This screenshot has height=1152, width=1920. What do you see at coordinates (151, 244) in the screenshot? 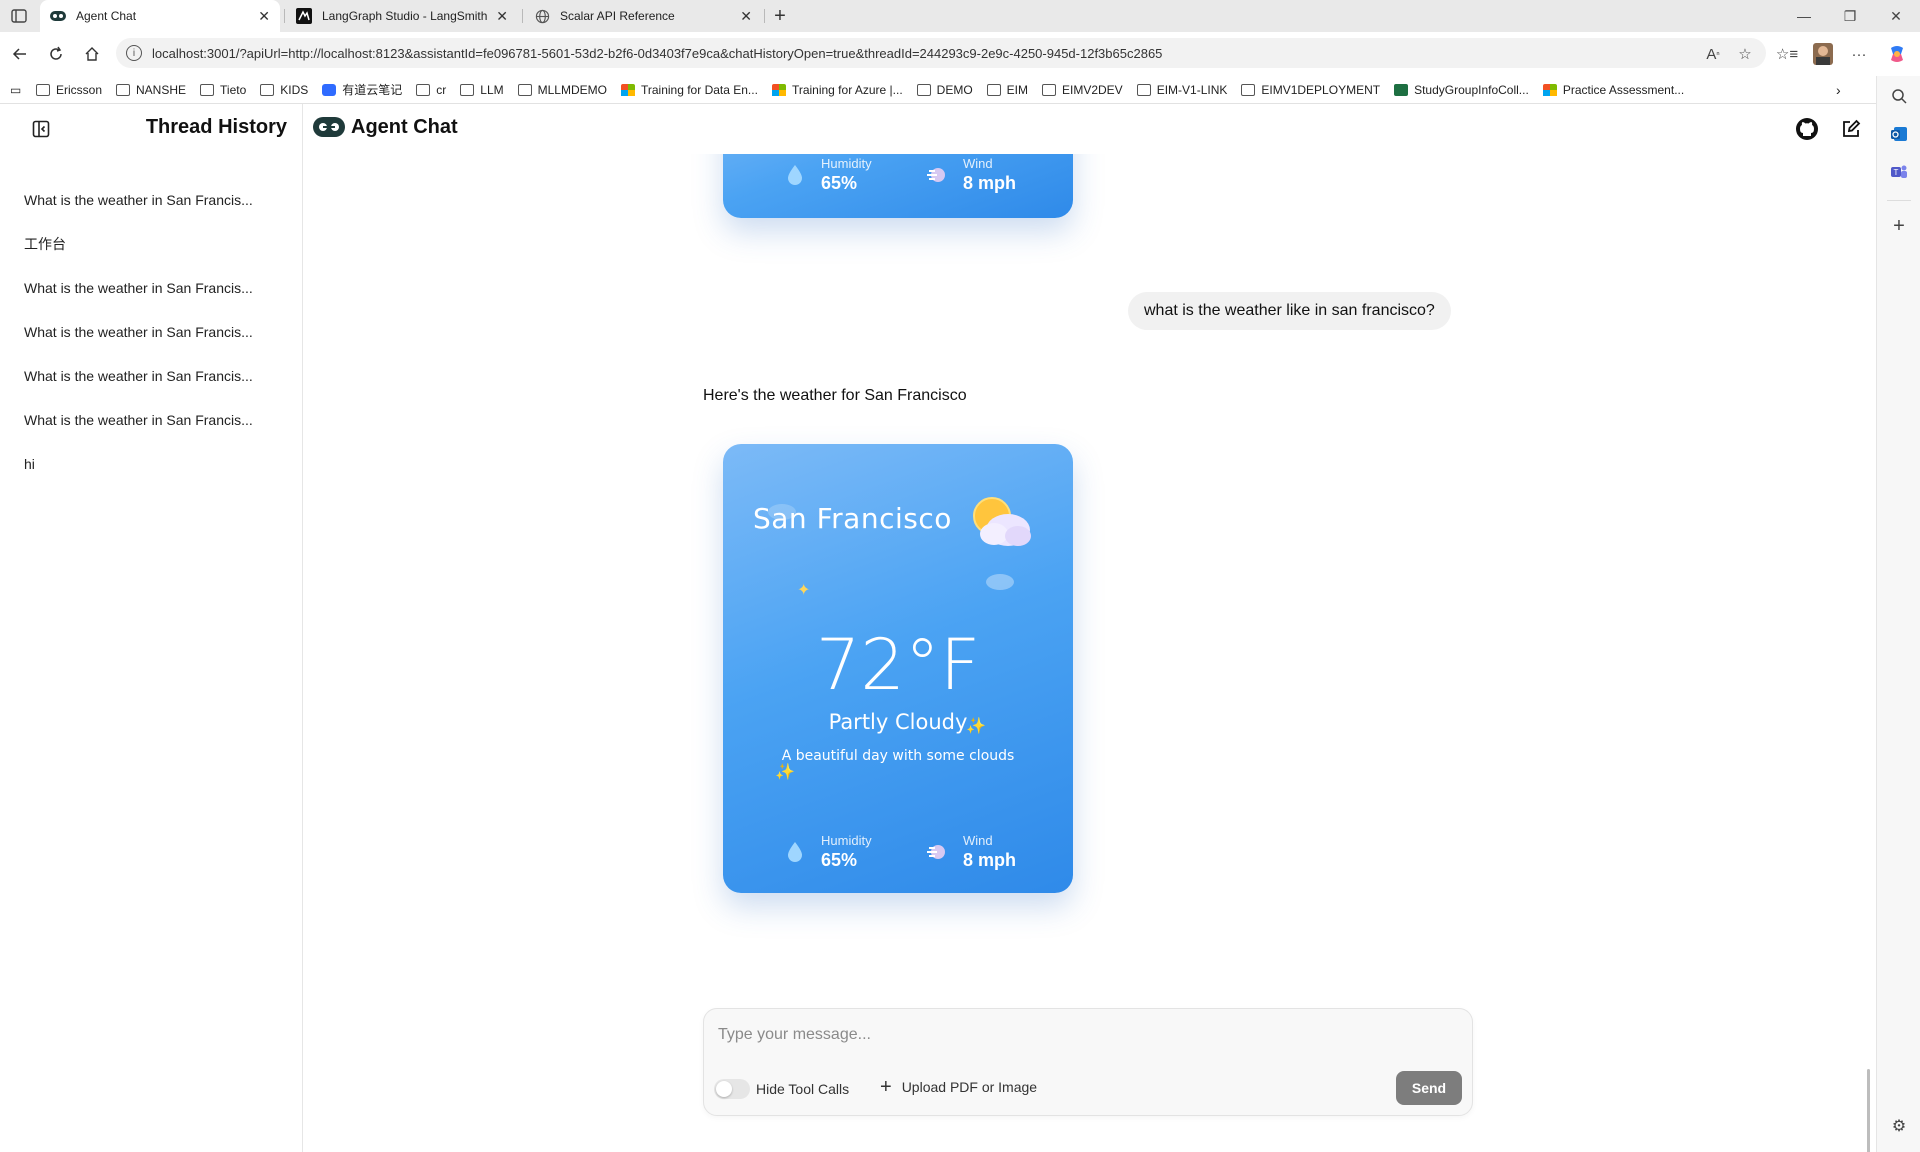
I see `thread-item: 工作台` at bounding box center [151, 244].